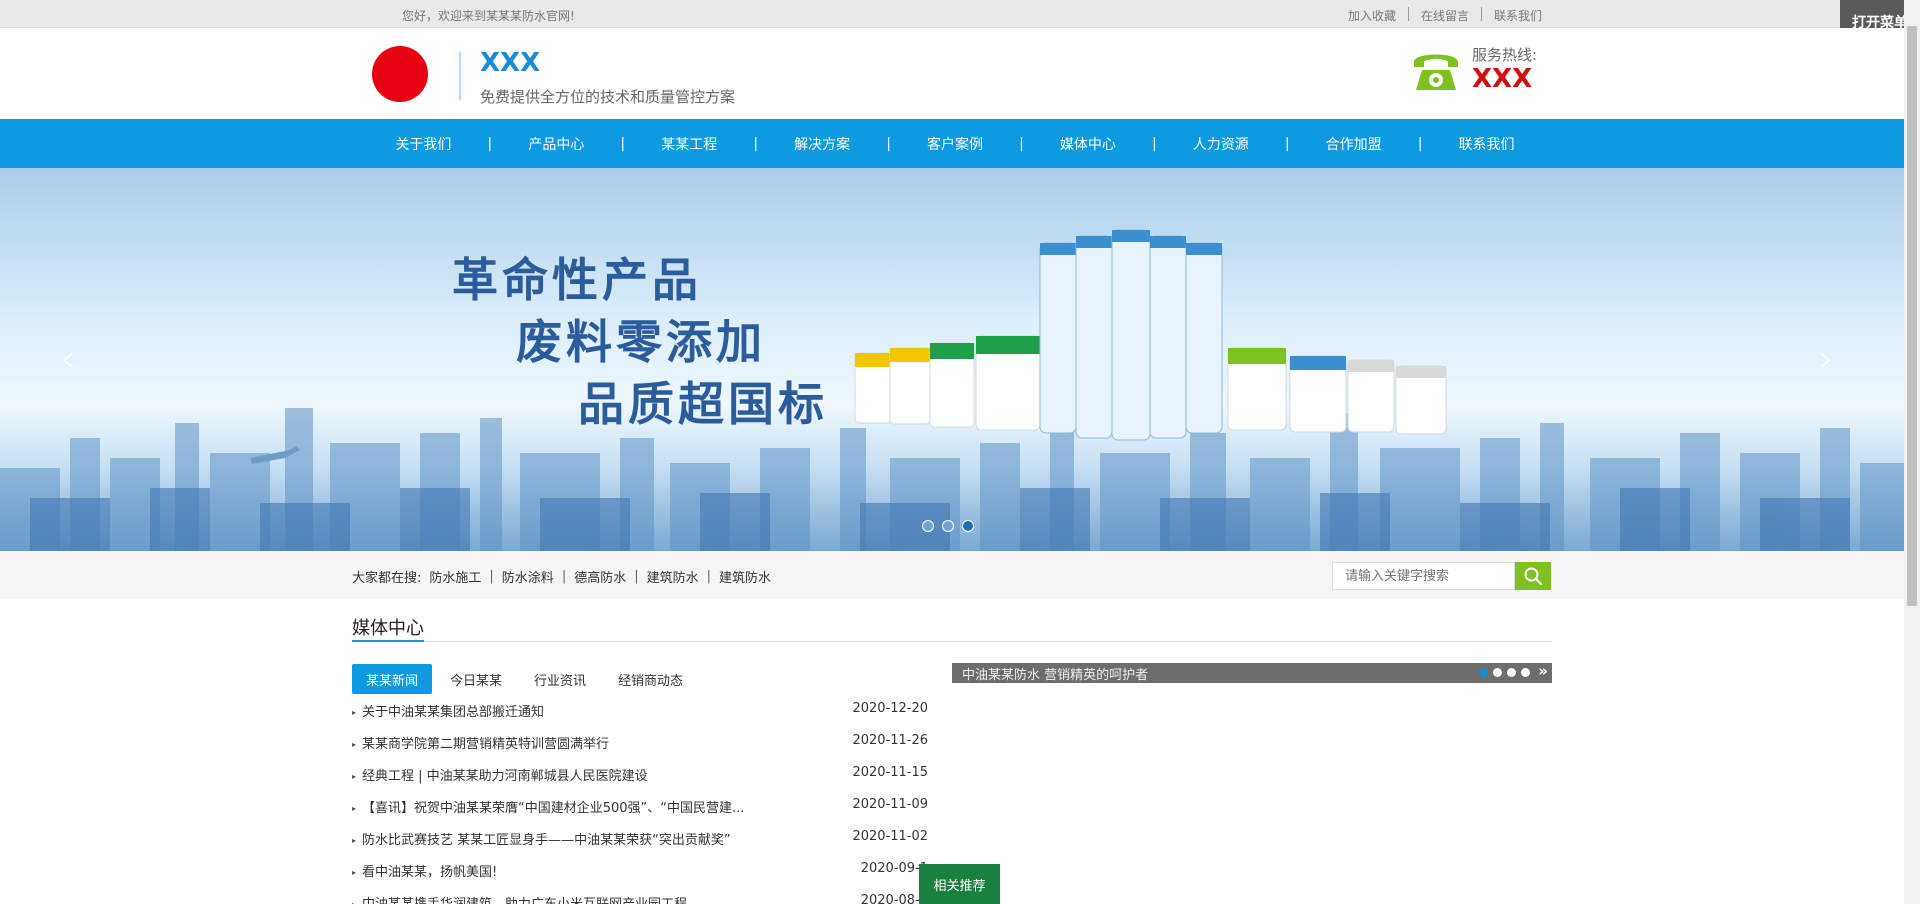 The image size is (1920, 904). I want to click on news-date: 2020-11-26, so click(890, 740).